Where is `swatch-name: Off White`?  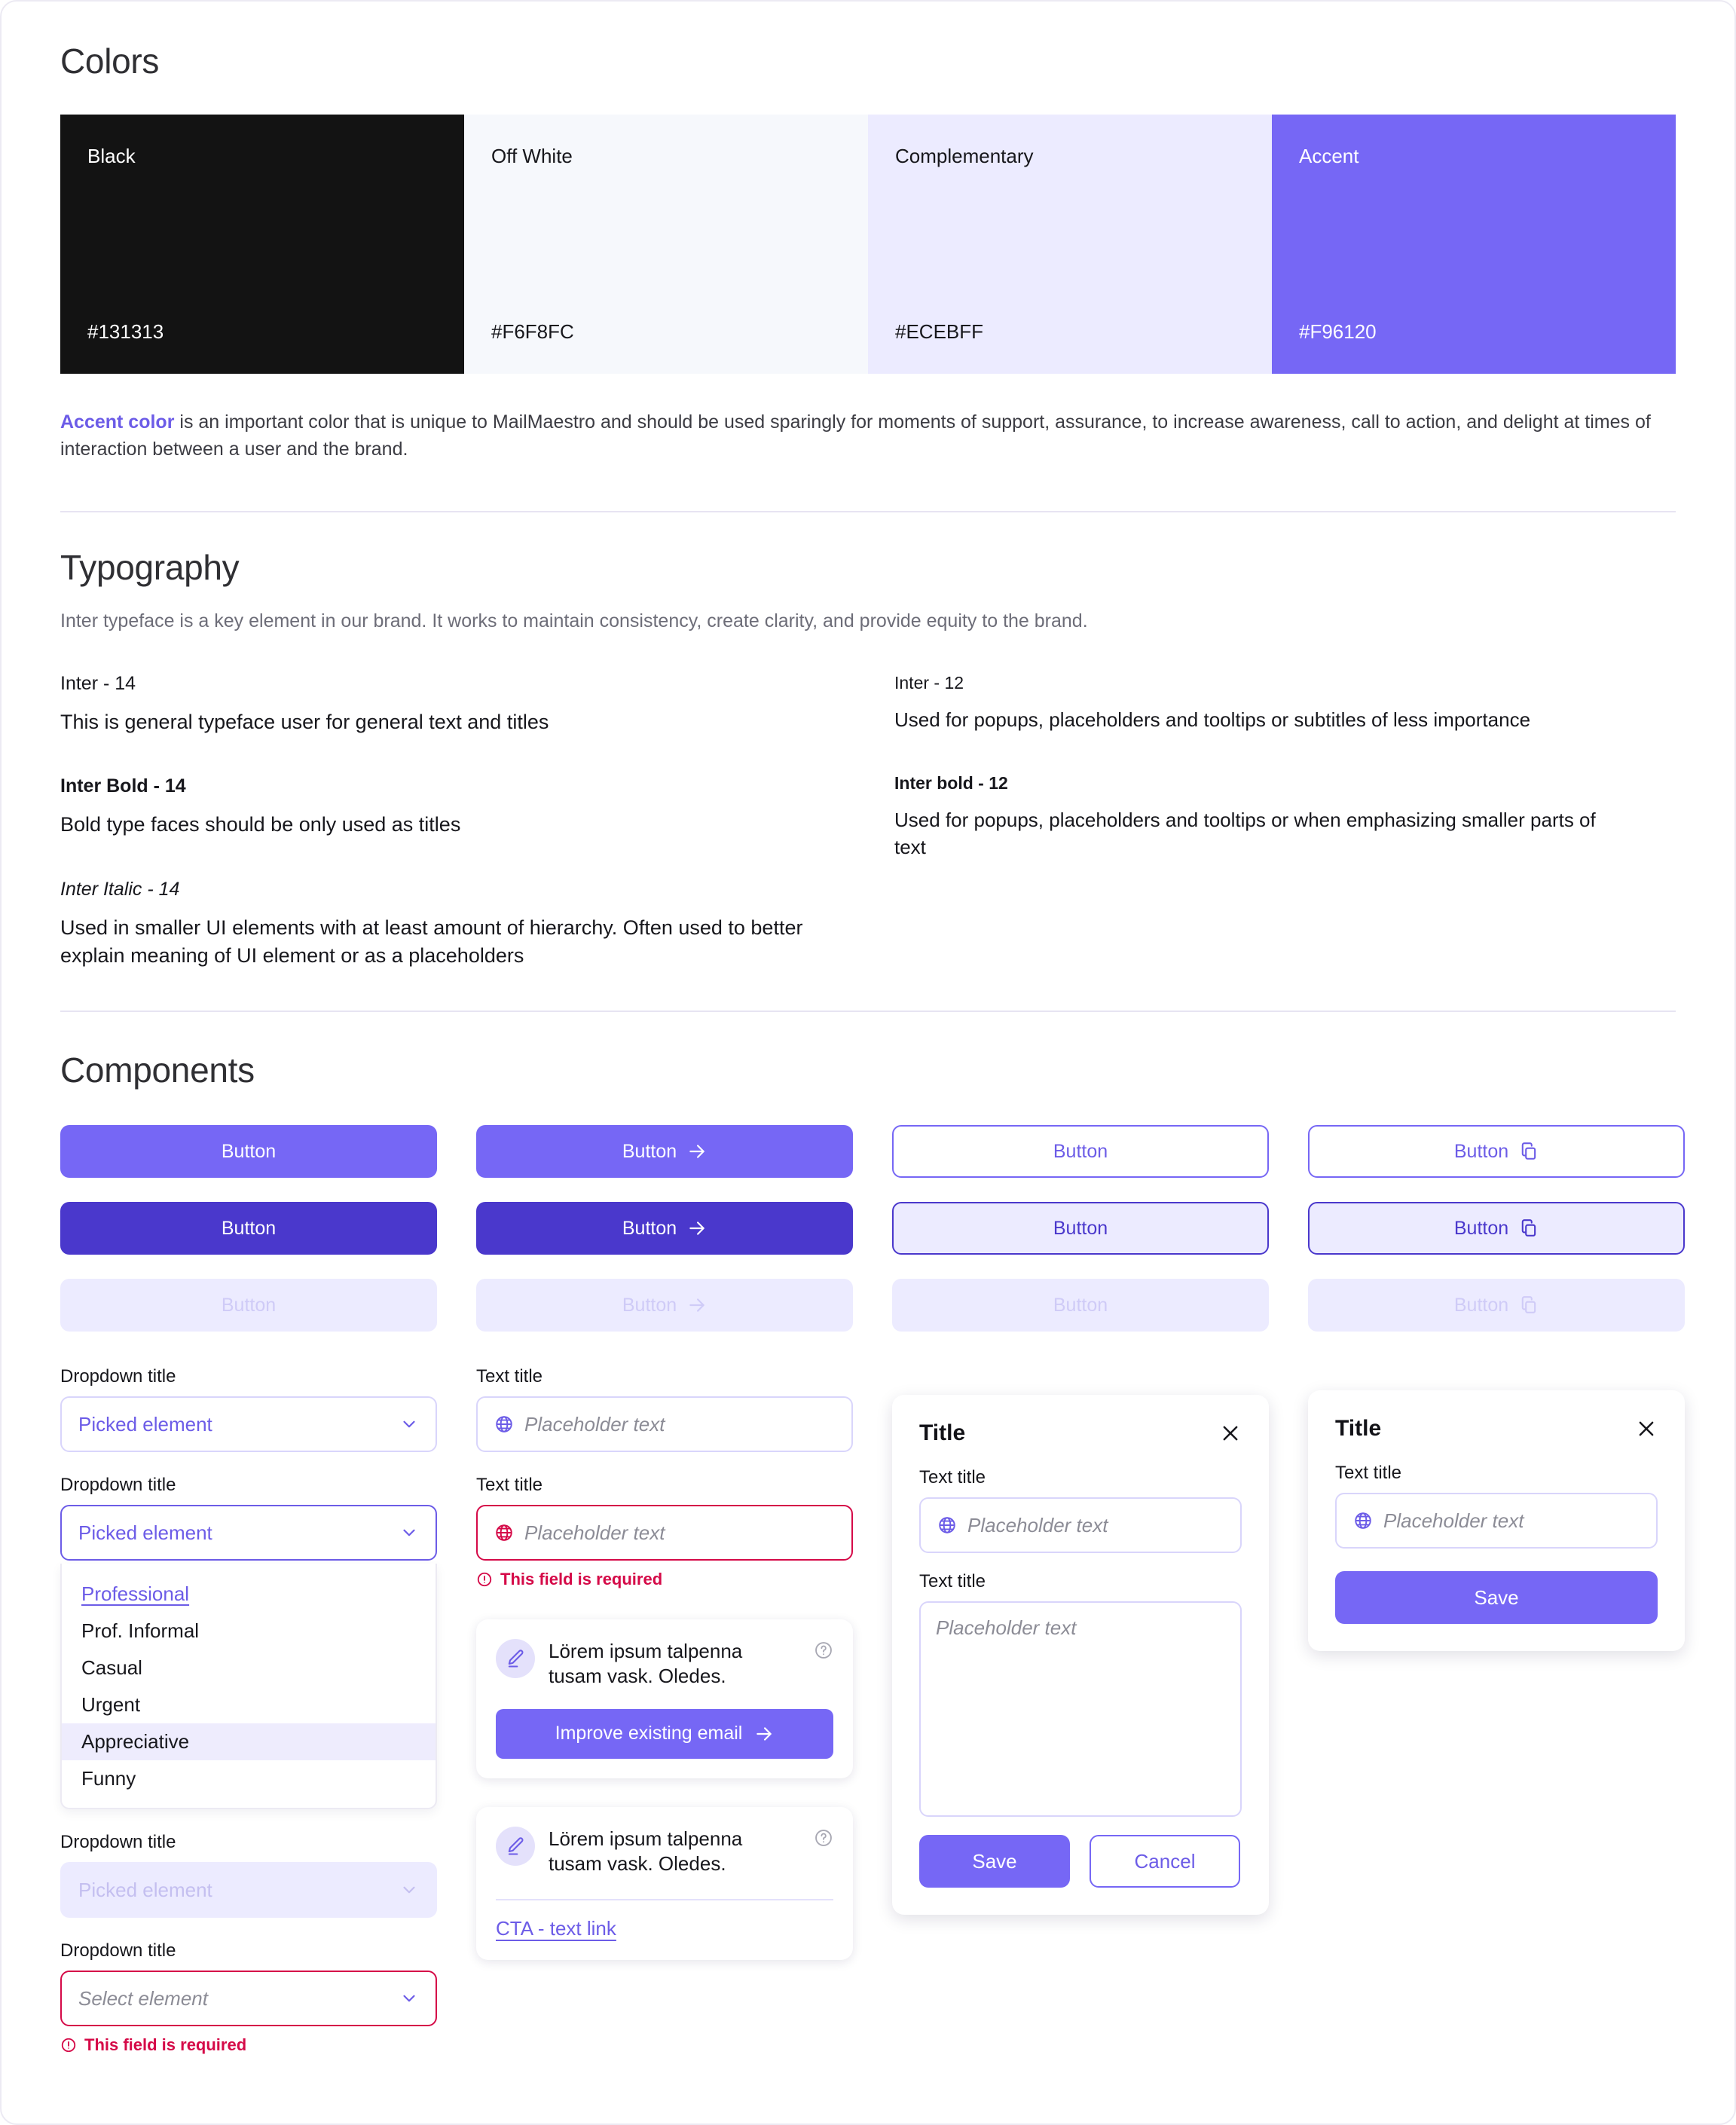
swatch-name: Off White is located at coordinates (532, 156).